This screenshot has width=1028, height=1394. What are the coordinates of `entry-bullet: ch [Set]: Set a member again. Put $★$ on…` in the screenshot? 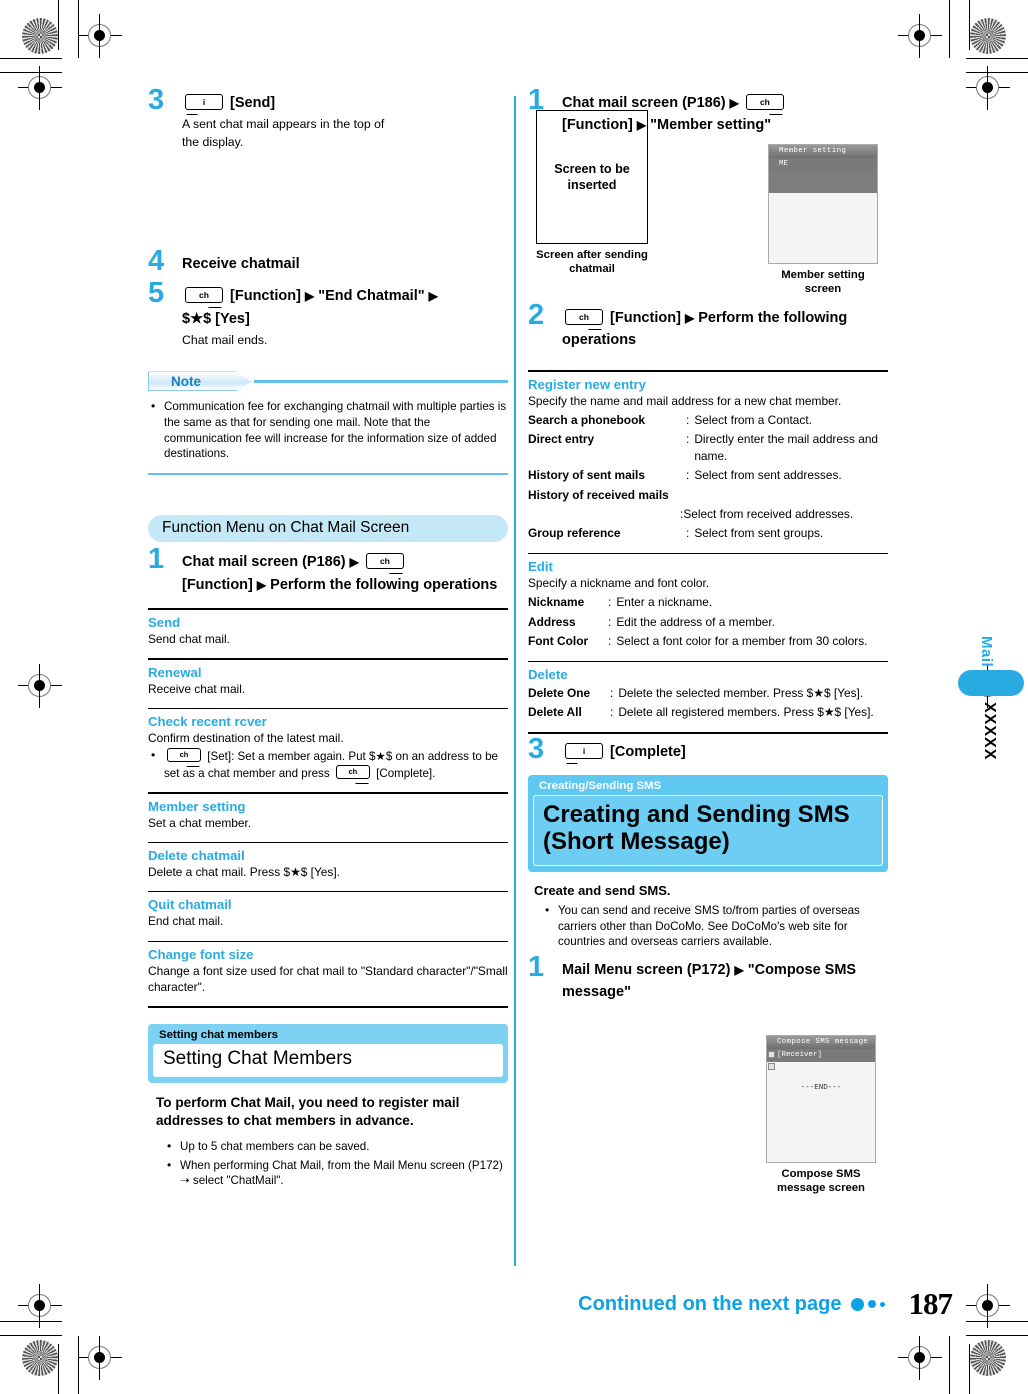 It's located at (328, 765).